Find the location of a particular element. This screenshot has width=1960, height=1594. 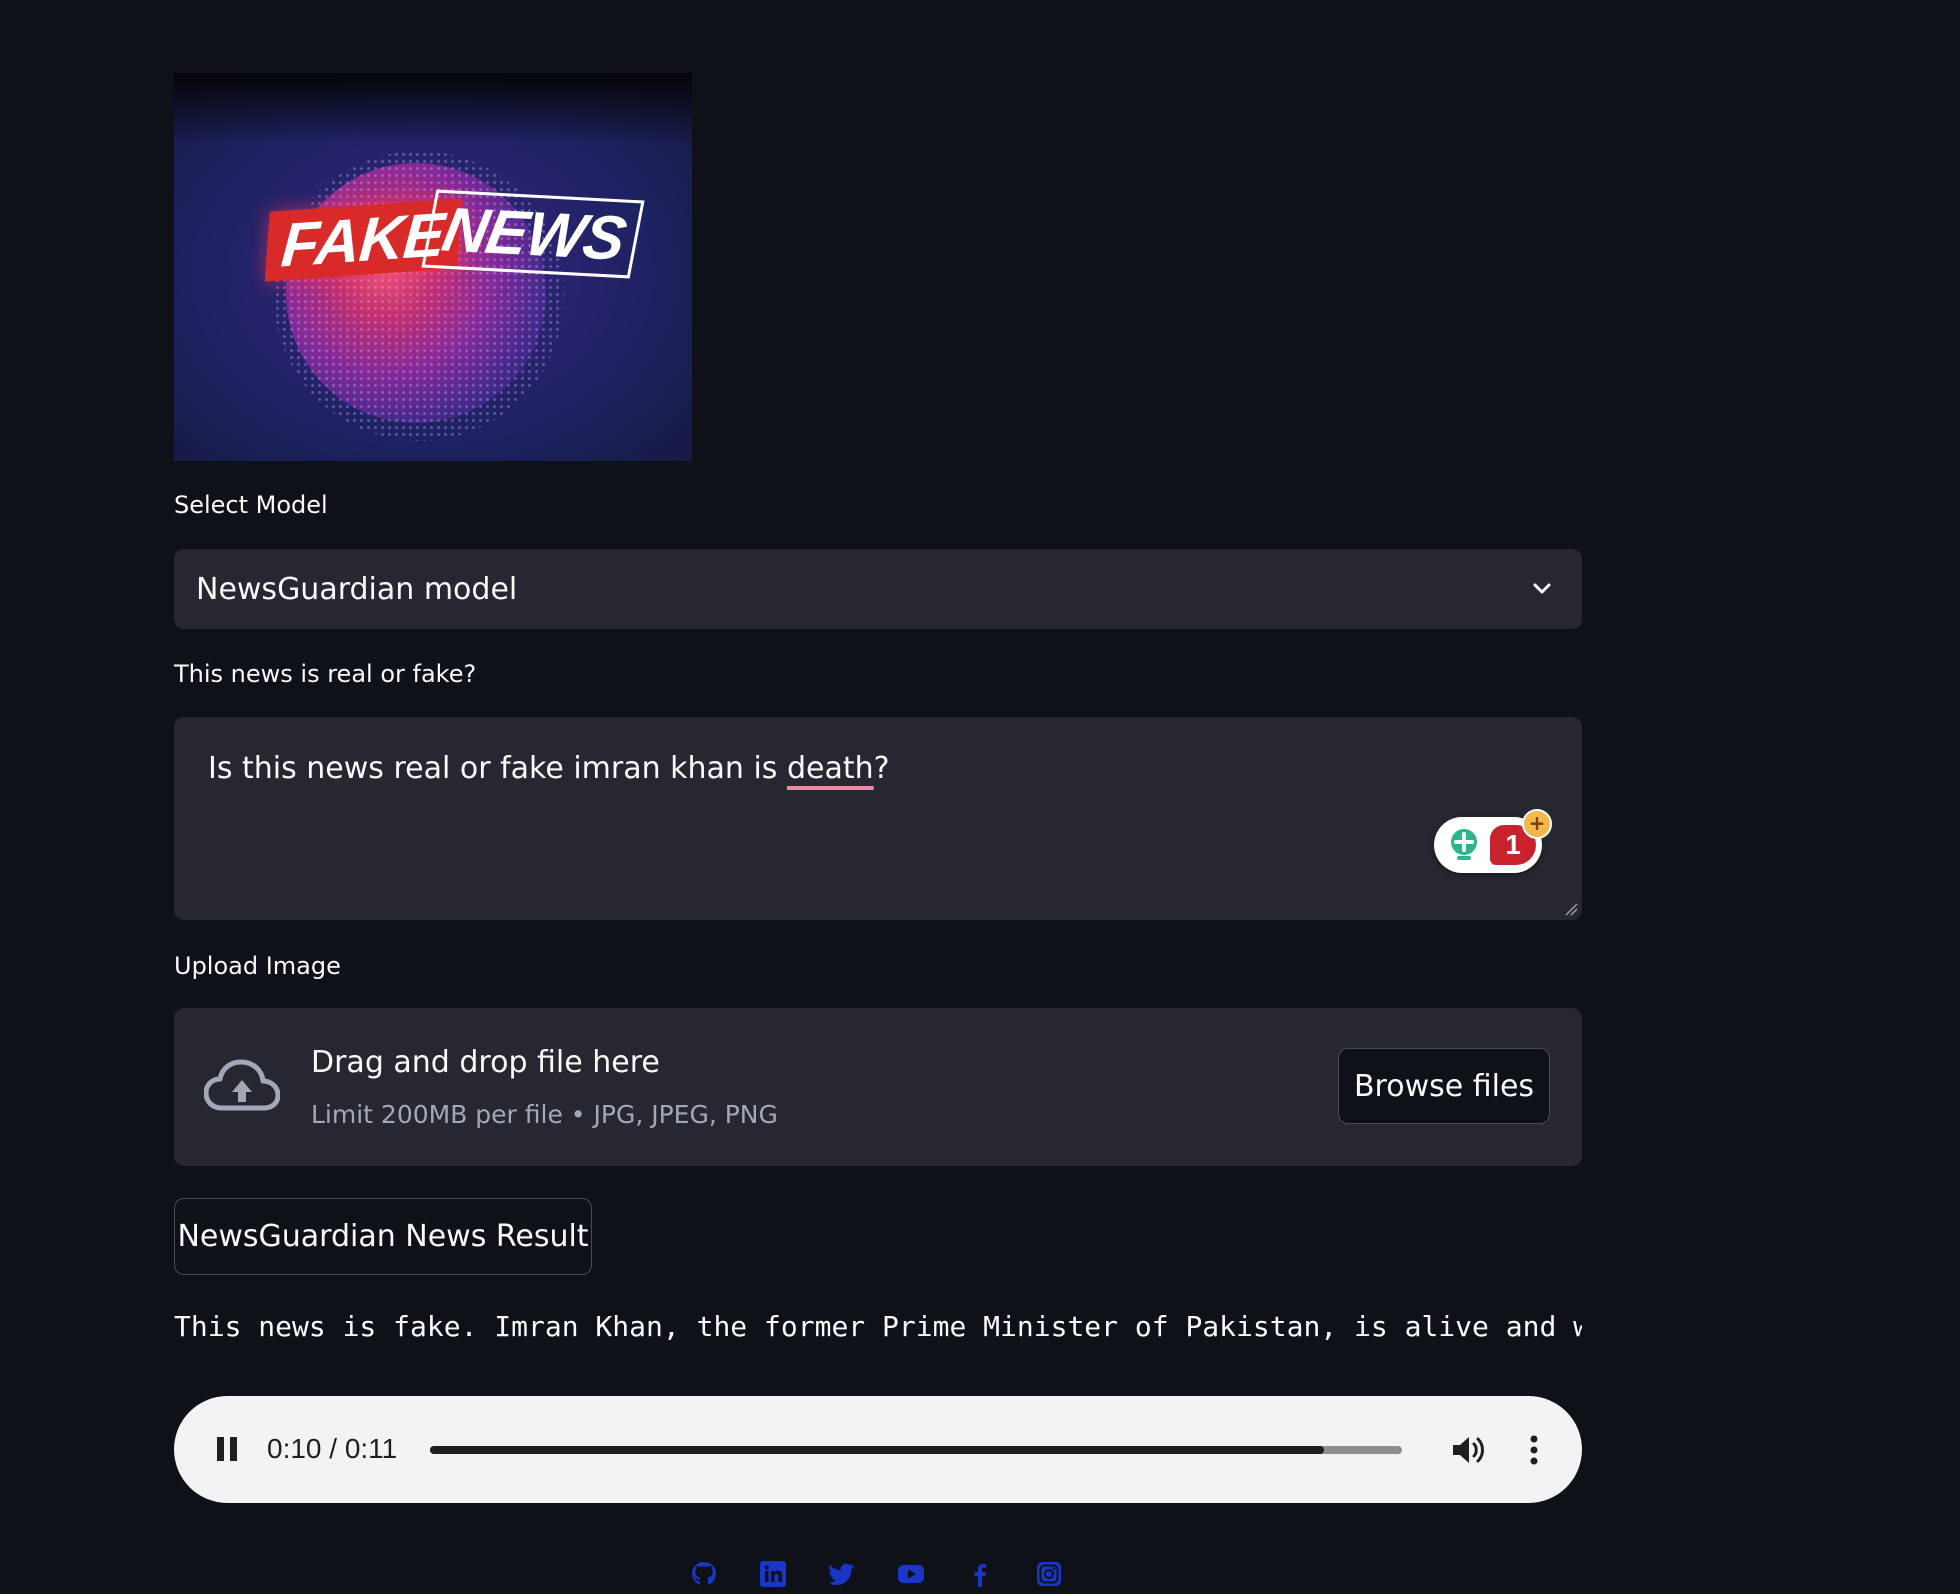

resize-handle-icon is located at coordinates (1571, 909).